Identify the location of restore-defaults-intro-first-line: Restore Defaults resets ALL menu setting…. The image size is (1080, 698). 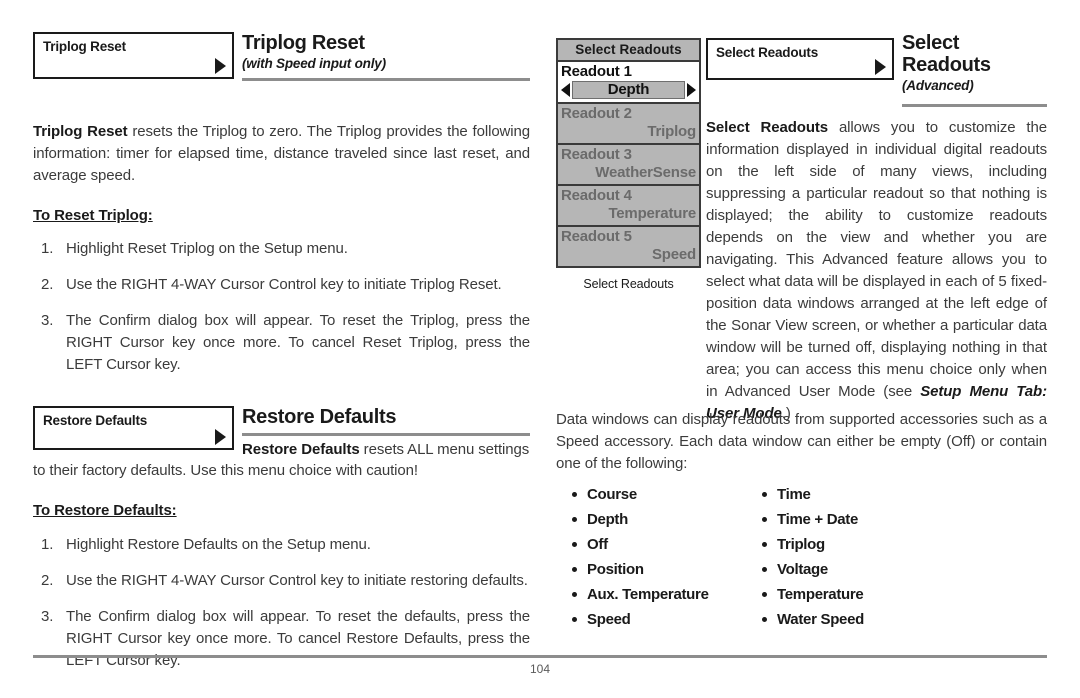
(386, 450).